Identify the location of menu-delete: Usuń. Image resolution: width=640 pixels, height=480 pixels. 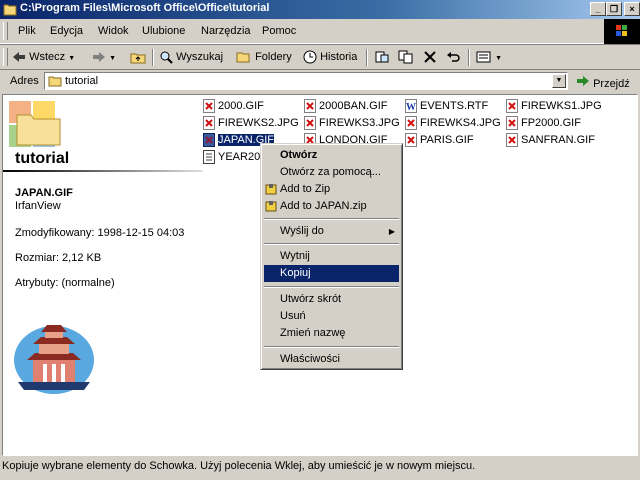
(331, 316).